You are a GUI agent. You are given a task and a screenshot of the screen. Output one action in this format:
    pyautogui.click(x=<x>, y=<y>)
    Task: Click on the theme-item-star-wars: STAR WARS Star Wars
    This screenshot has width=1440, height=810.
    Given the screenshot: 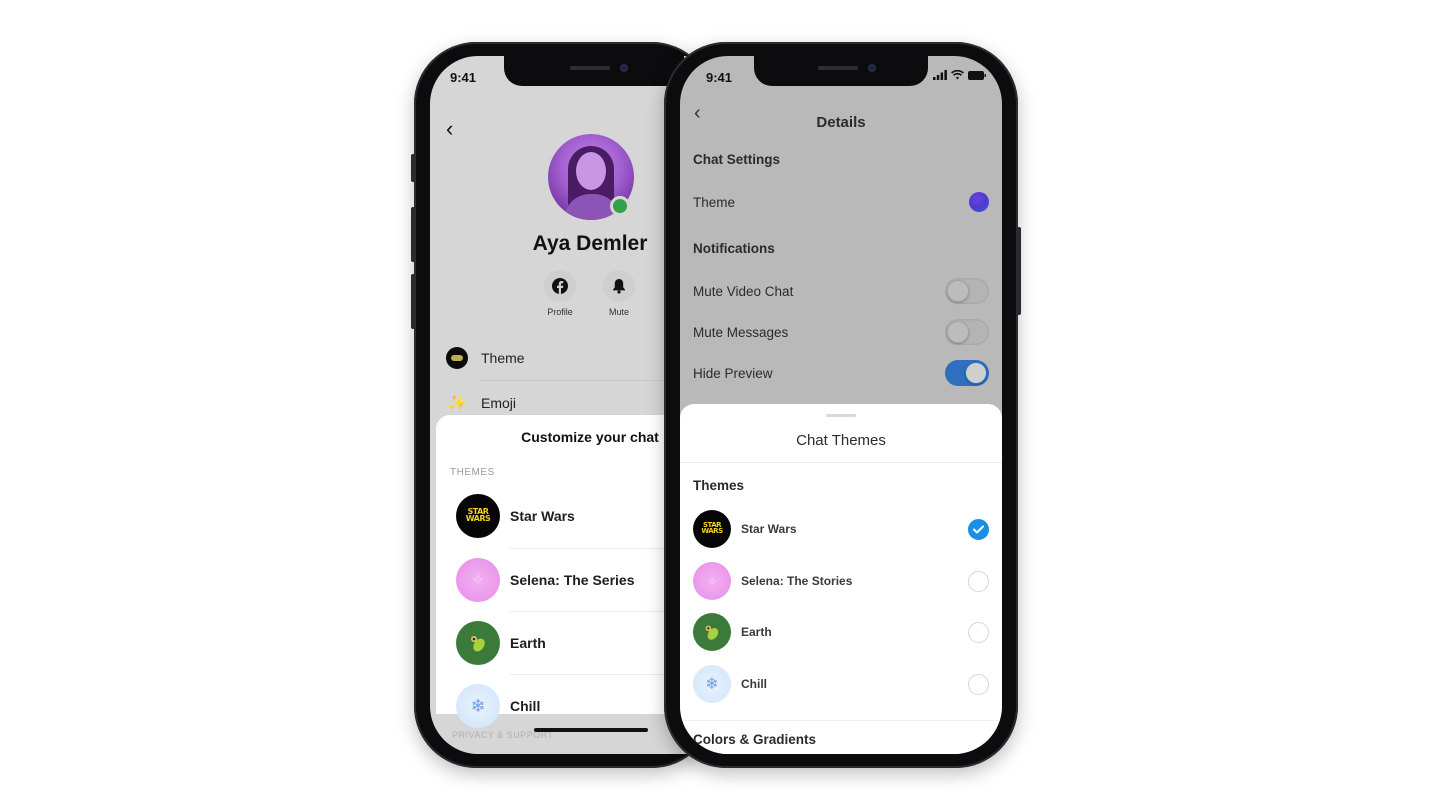 What is the action you would take?
    pyautogui.click(x=841, y=529)
    